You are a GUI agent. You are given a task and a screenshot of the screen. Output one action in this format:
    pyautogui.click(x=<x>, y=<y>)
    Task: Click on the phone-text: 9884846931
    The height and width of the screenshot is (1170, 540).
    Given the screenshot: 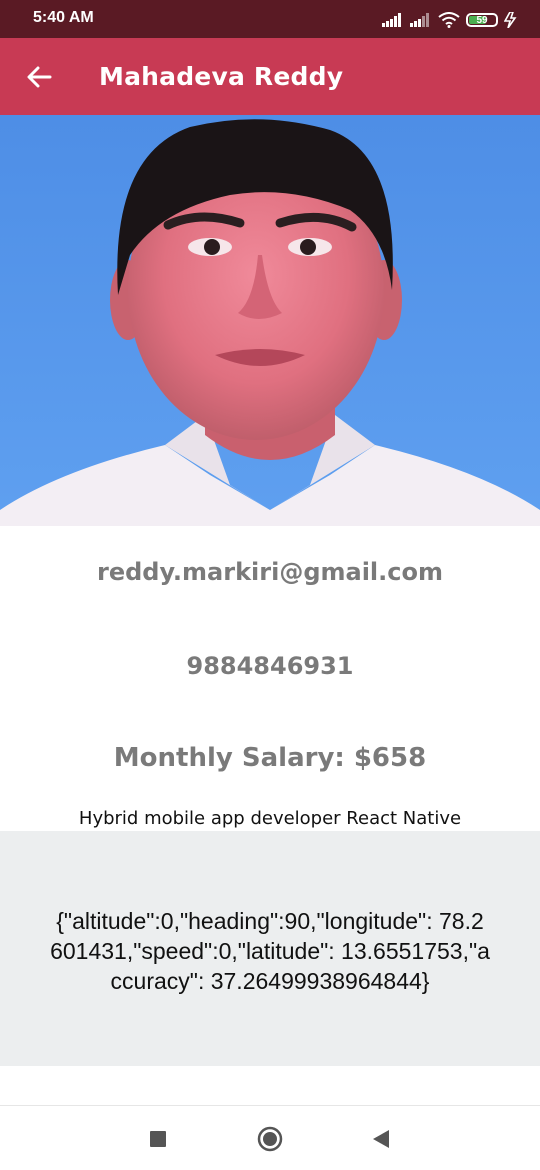 What is the action you would take?
    pyautogui.click(x=270, y=666)
    